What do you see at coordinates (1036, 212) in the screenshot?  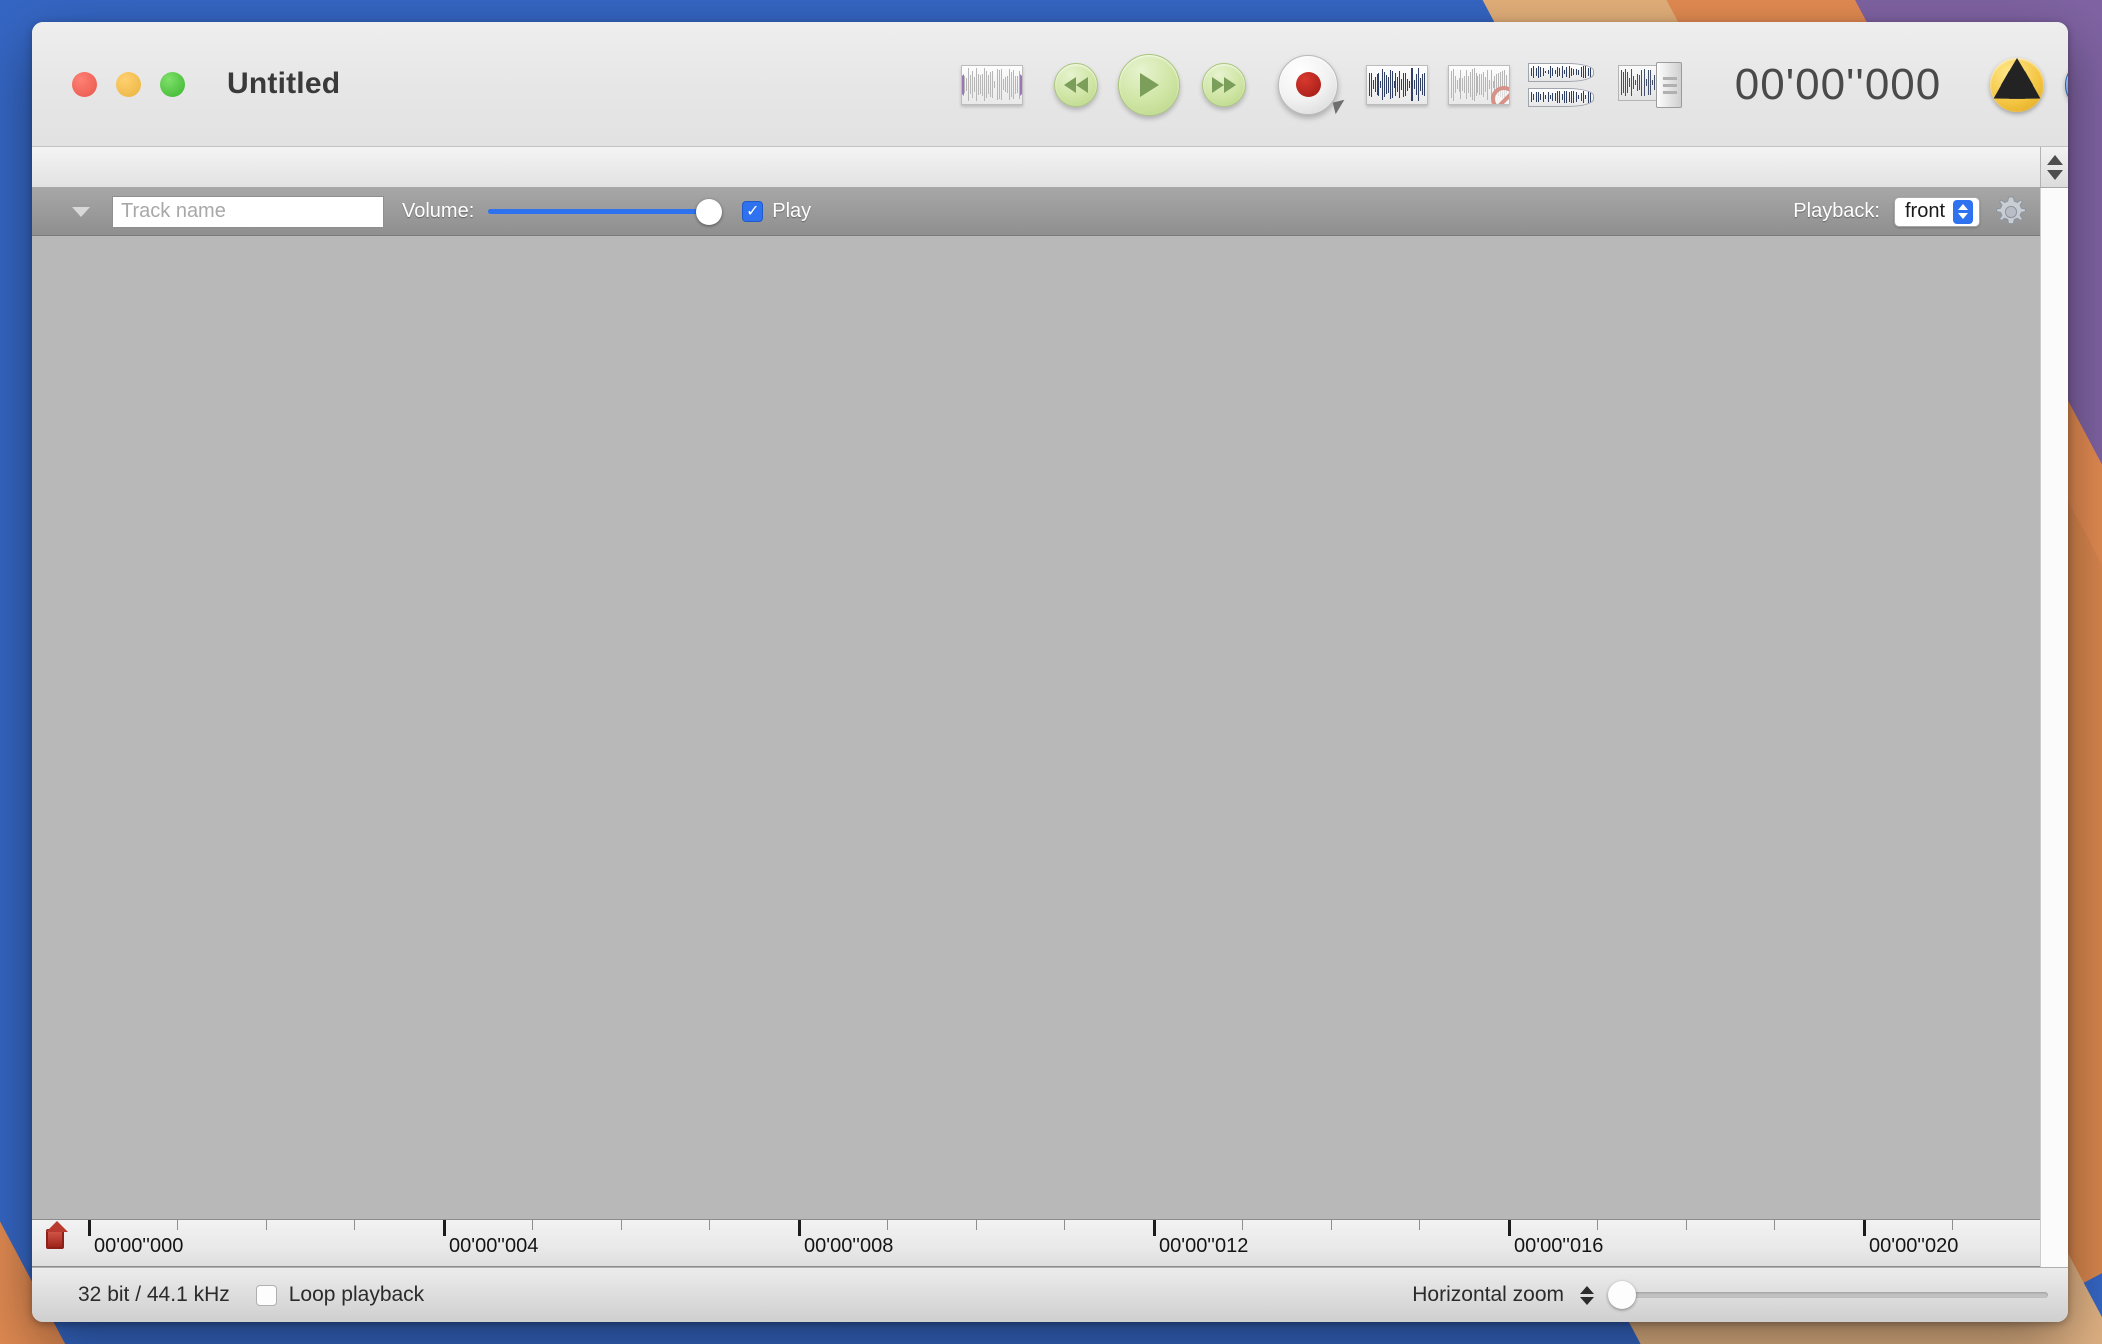 I see `track-header: Volume: ✓ Play Playback: front` at bounding box center [1036, 212].